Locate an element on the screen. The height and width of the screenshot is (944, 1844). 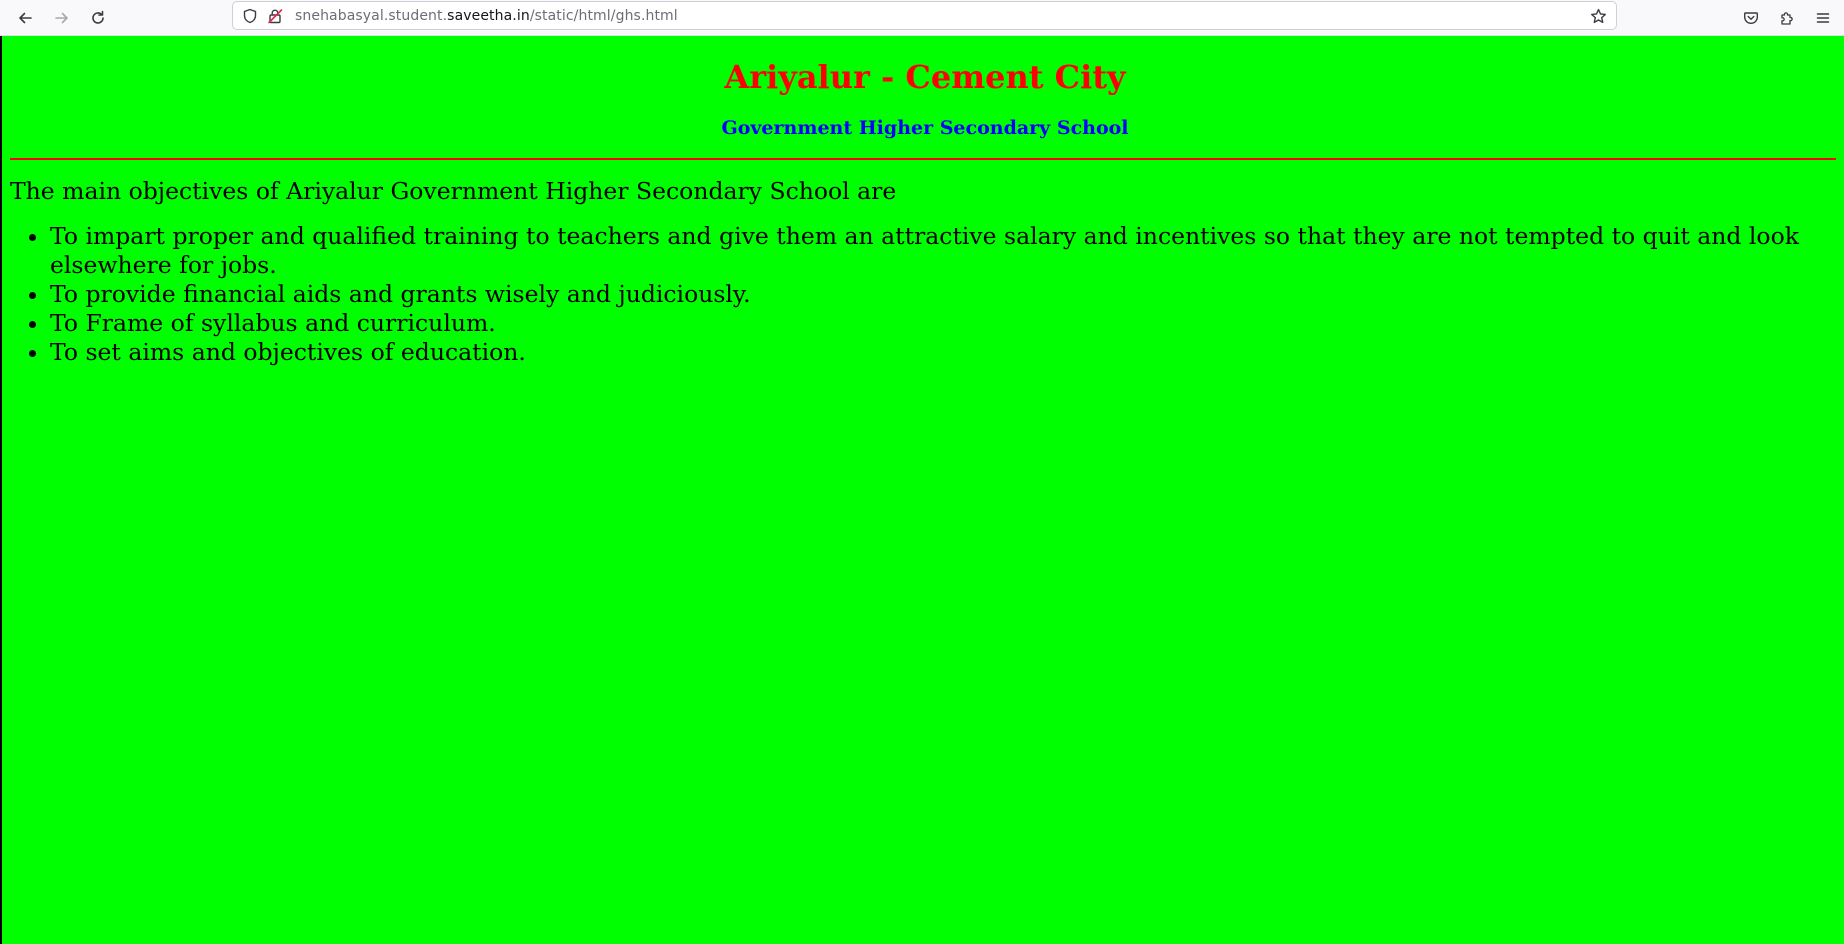
puzzle-icon is located at coordinates (1787, 18).